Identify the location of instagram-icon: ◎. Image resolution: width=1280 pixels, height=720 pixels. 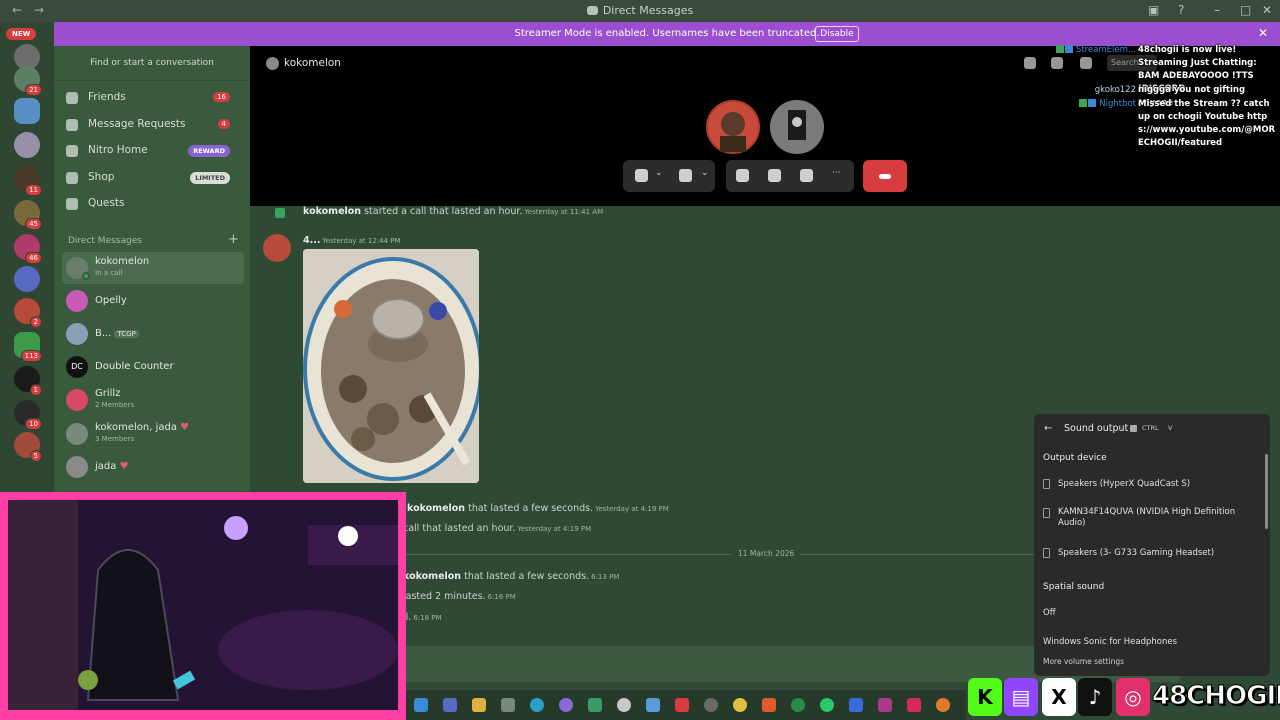
(1133, 697).